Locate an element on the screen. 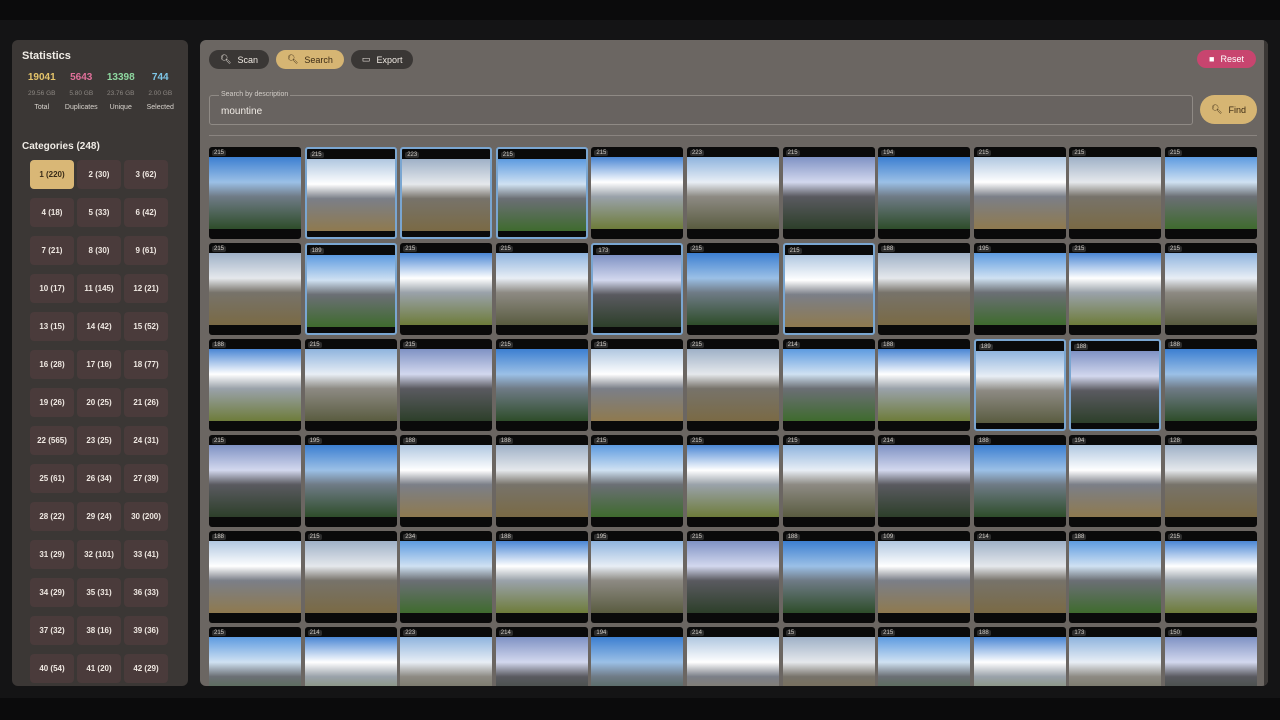 The image size is (1280, 720). category-button: 33 (41) is located at coordinates (146, 554).